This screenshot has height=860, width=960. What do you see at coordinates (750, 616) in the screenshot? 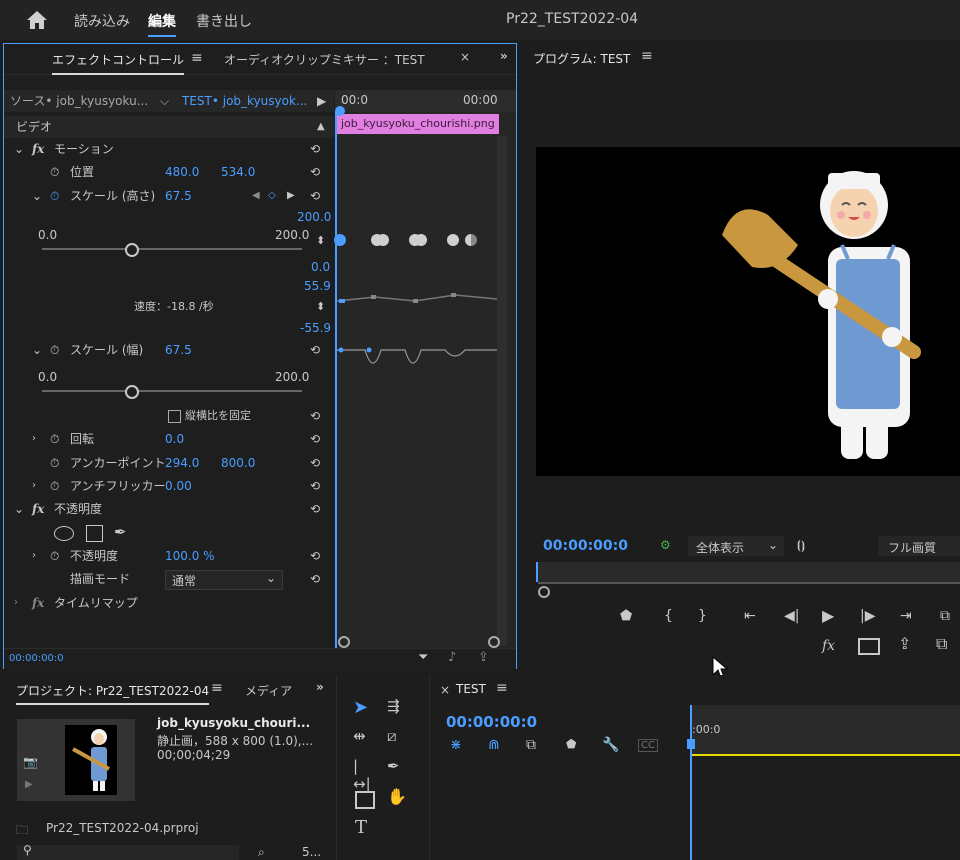
I see `go-to-in-icon: ⇤` at bounding box center [750, 616].